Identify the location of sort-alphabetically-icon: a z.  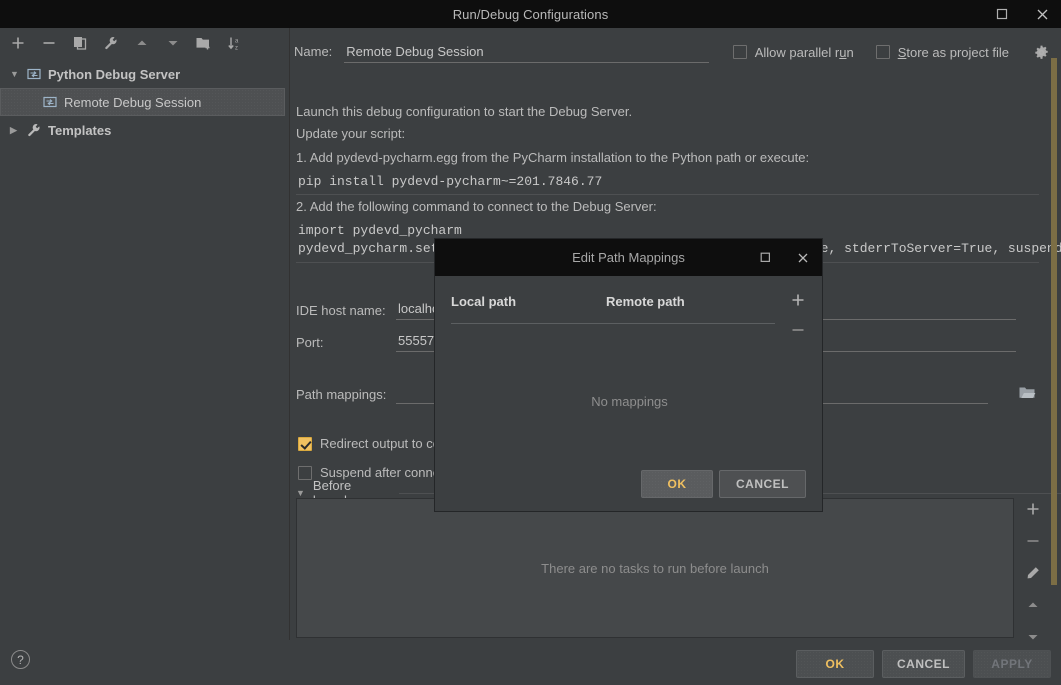
(235, 43).